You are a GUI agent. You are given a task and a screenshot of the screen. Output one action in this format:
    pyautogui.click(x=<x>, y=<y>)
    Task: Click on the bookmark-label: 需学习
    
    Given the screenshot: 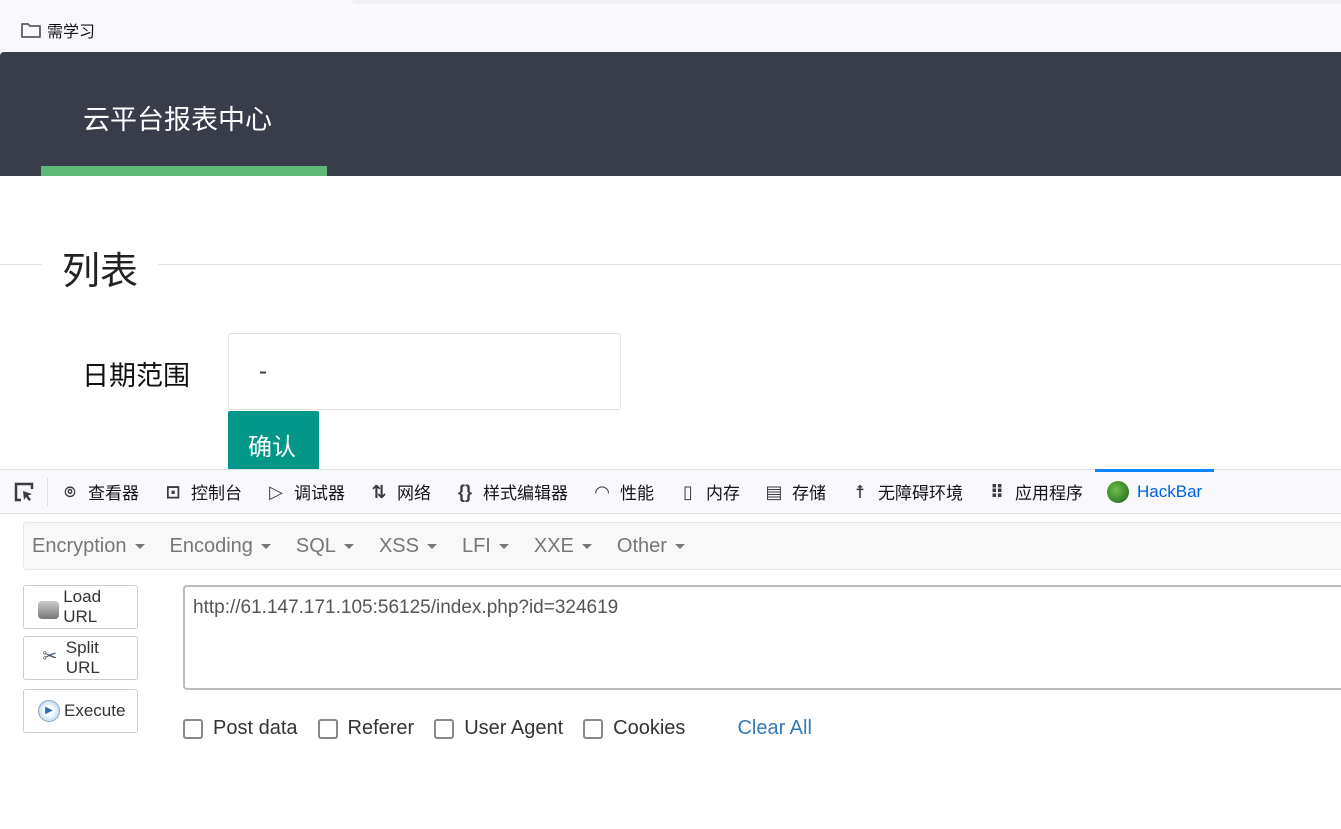 What is the action you would take?
    pyautogui.click(x=71, y=32)
    